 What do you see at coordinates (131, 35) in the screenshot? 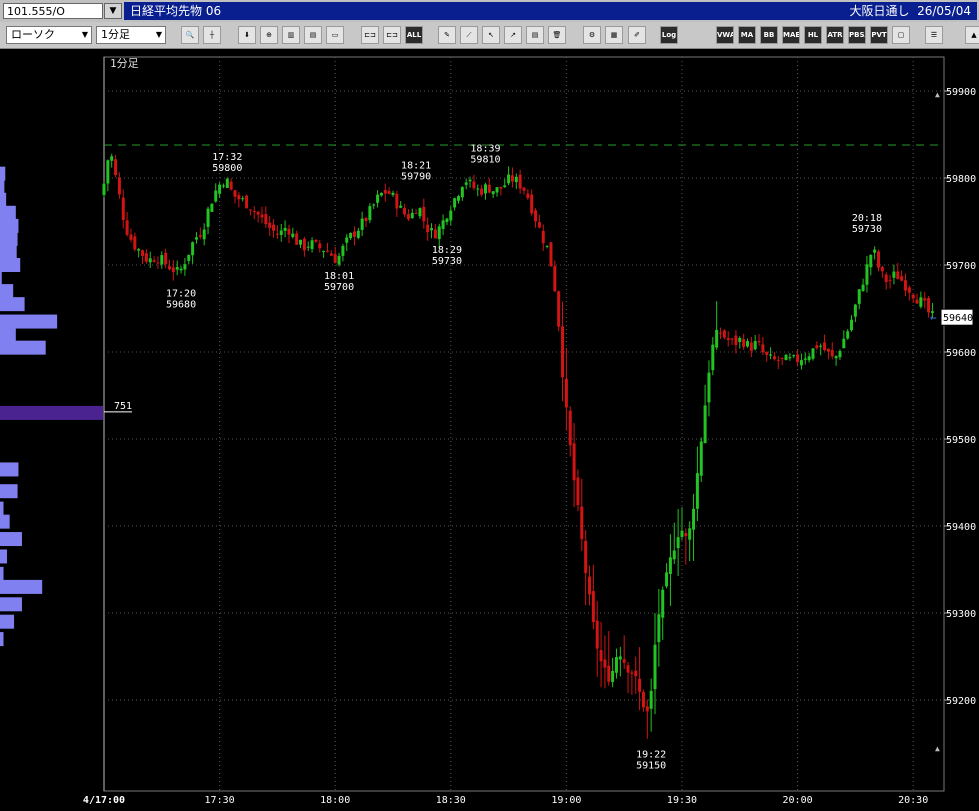
I see `interval-select: 1分足 ▼` at bounding box center [131, 35].